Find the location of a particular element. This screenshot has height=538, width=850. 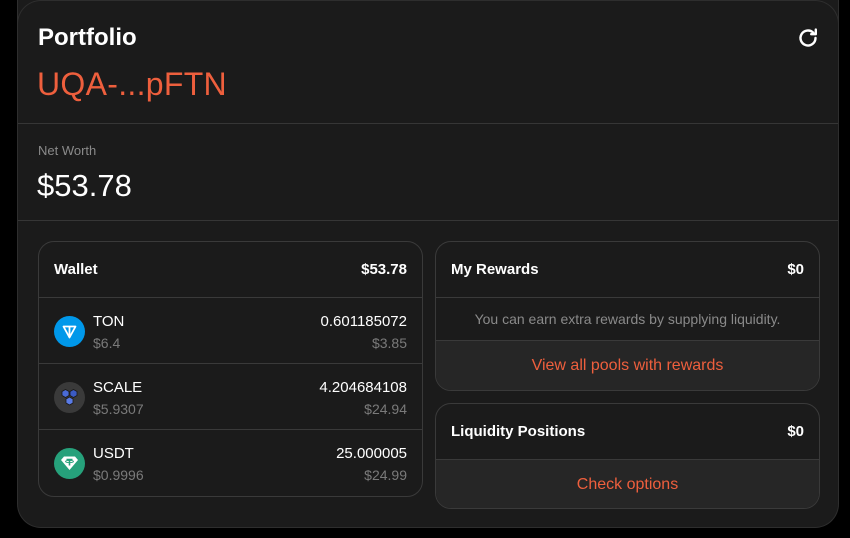

page-title: Portfolio is located at coordinates (87, 37).